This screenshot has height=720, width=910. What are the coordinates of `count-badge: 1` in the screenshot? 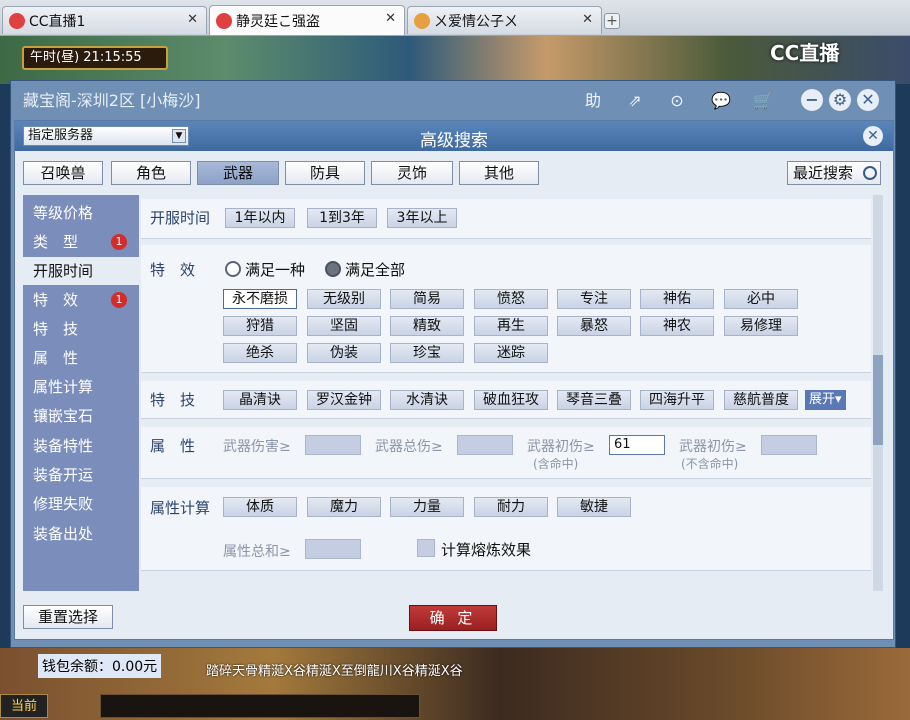 It's located at (119, 300).